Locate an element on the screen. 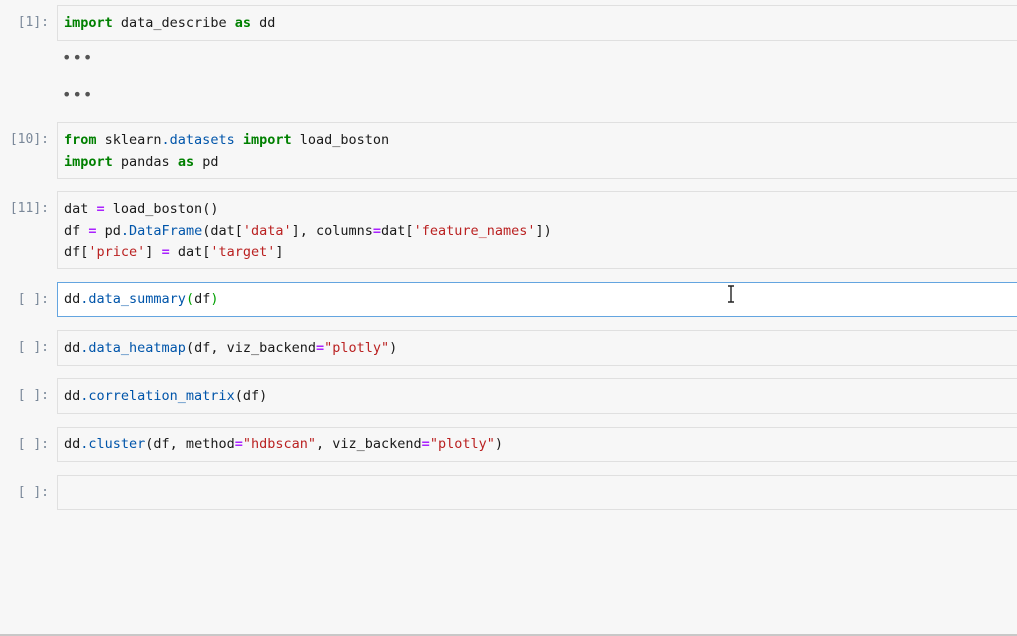  text-cursor-icon is located at coordinates (731, 294).